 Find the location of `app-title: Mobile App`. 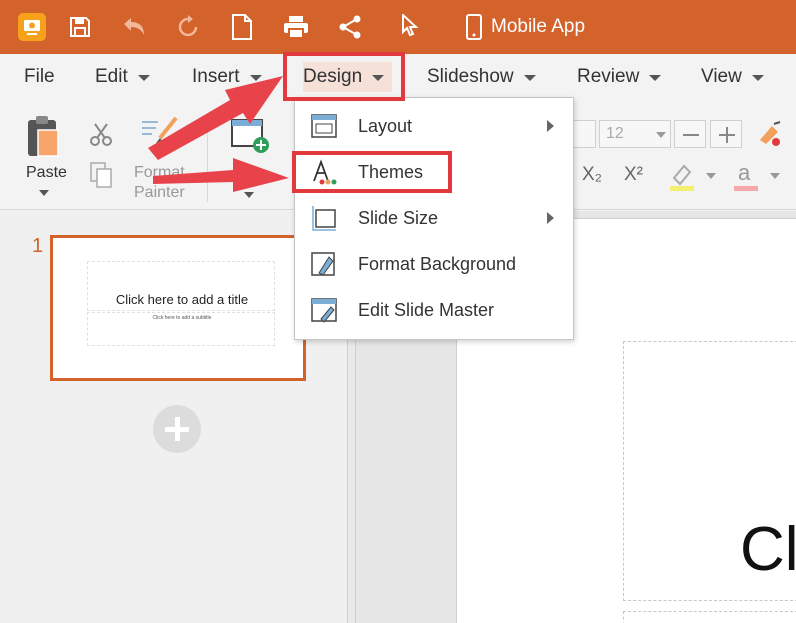

app-title: Mobile App is located at coordinates (538, 27).